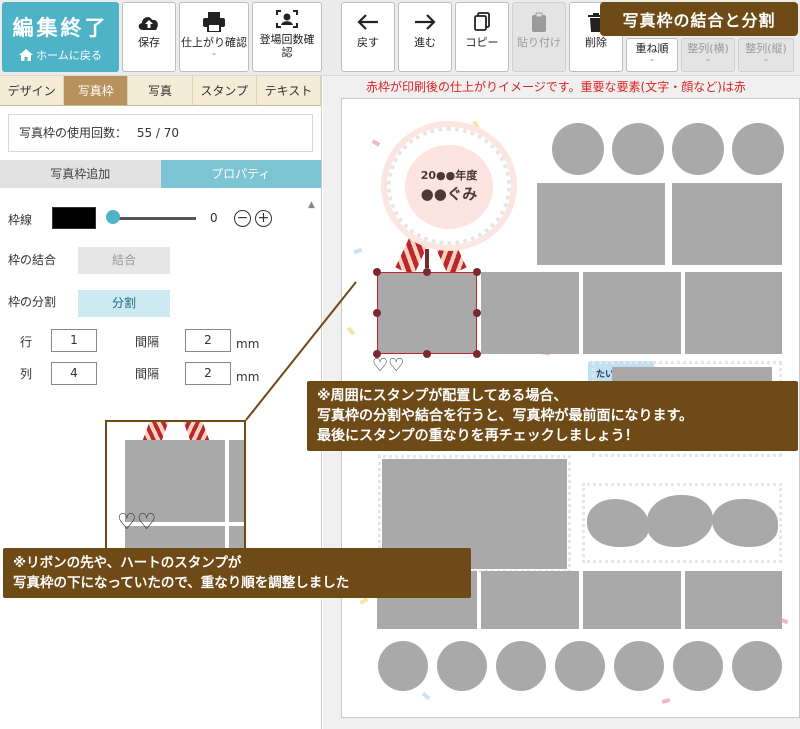 The height and width of the screenshot is (729, 800). I want to click on row-count-input: 1, so click(74, 340).